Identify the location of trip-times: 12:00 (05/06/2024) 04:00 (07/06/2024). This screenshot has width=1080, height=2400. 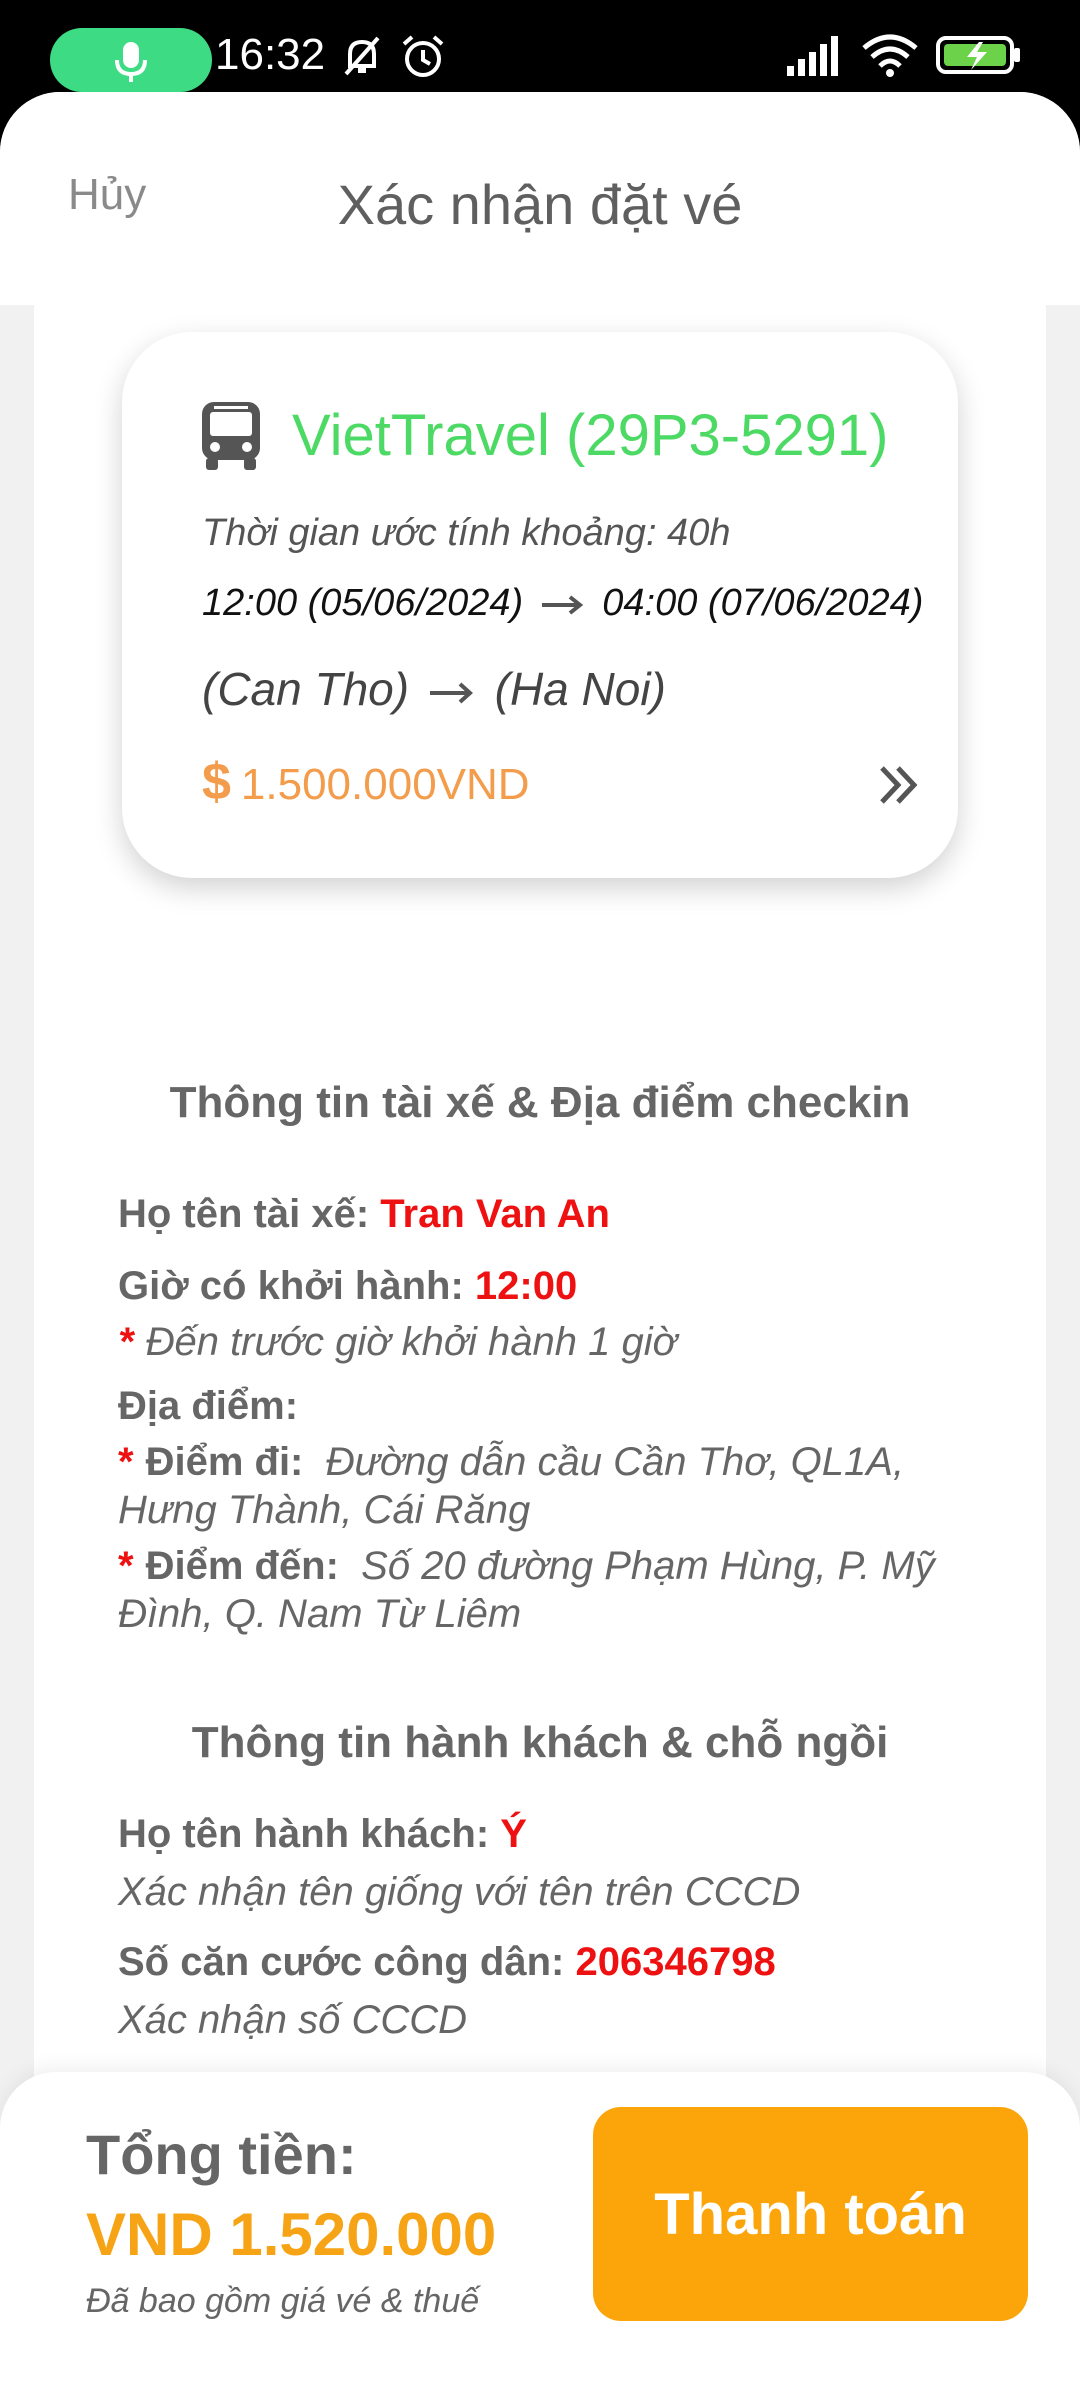
(562, 603).